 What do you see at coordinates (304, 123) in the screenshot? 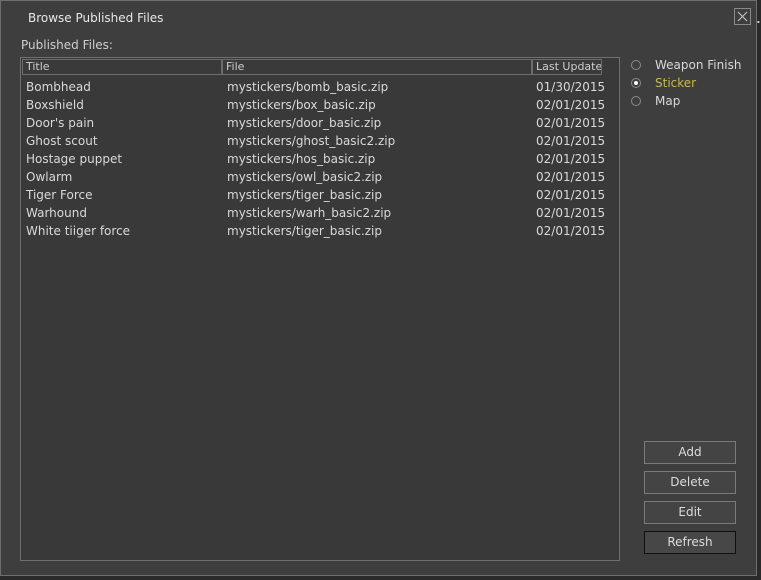
I see `row-file: mystickers/door_basic.zip` at bounding box center [304, 123].